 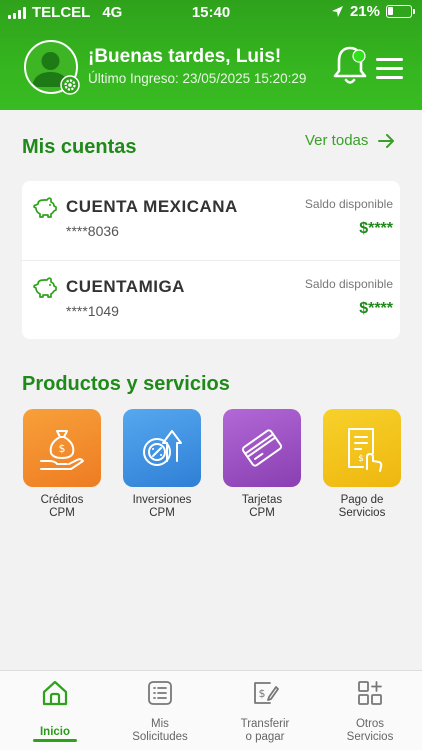 What do you see at coordinates (390, 68) in the screenshot?
I see `menu-icon` at bounding box center [390, 68].